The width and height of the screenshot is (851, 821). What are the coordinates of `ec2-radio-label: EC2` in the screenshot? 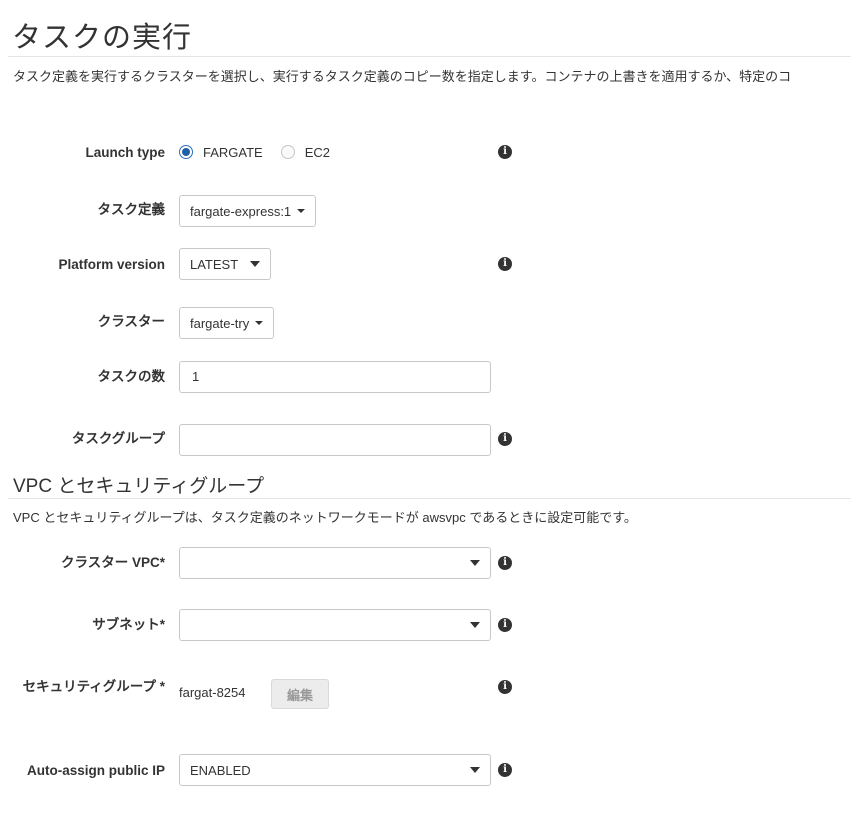 It's located at (317, 152).